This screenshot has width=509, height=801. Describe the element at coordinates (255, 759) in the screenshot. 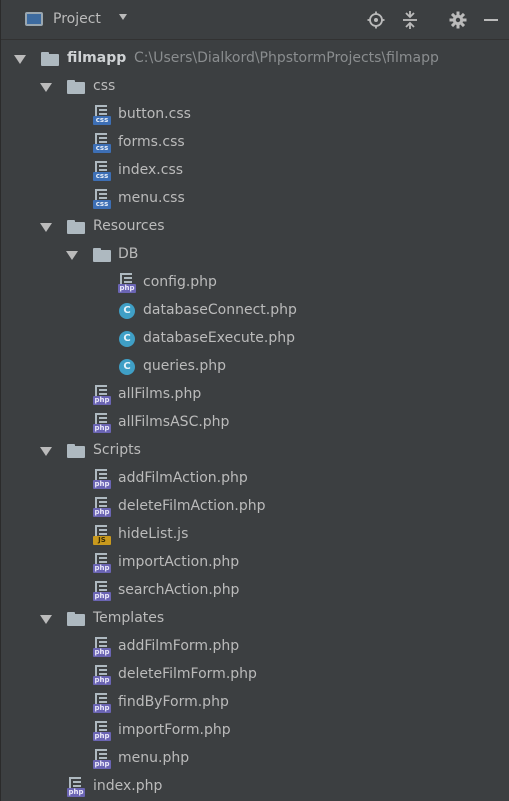

I see `tree-file: php menu.php` at that location.